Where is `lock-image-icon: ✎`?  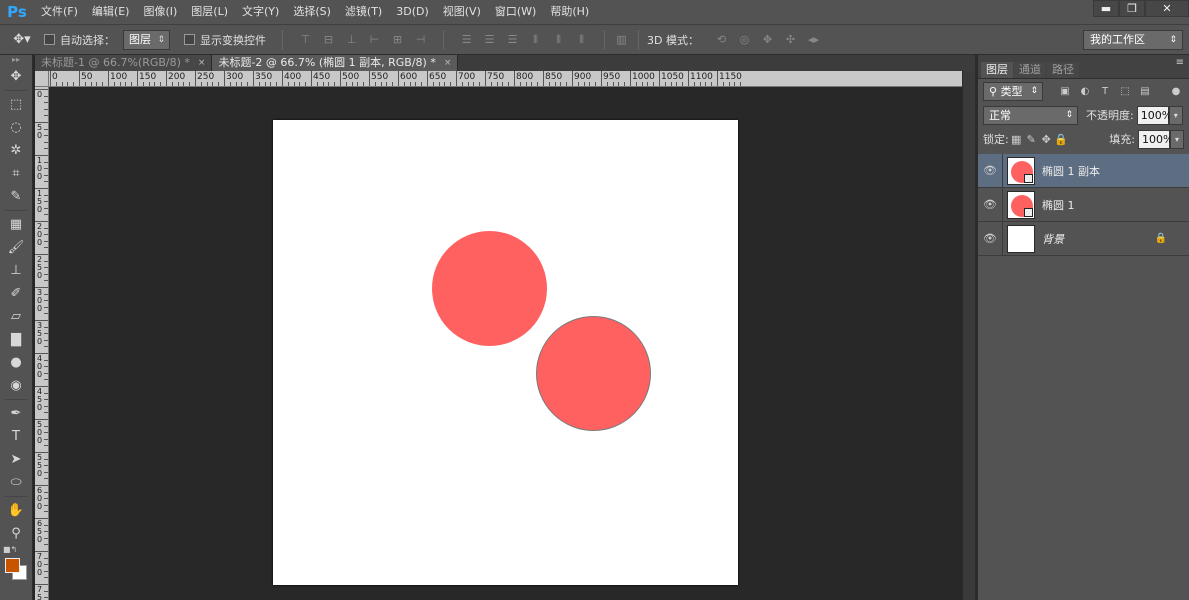
lock-image-icon: ✎ is located at coordinates (1031, 139).